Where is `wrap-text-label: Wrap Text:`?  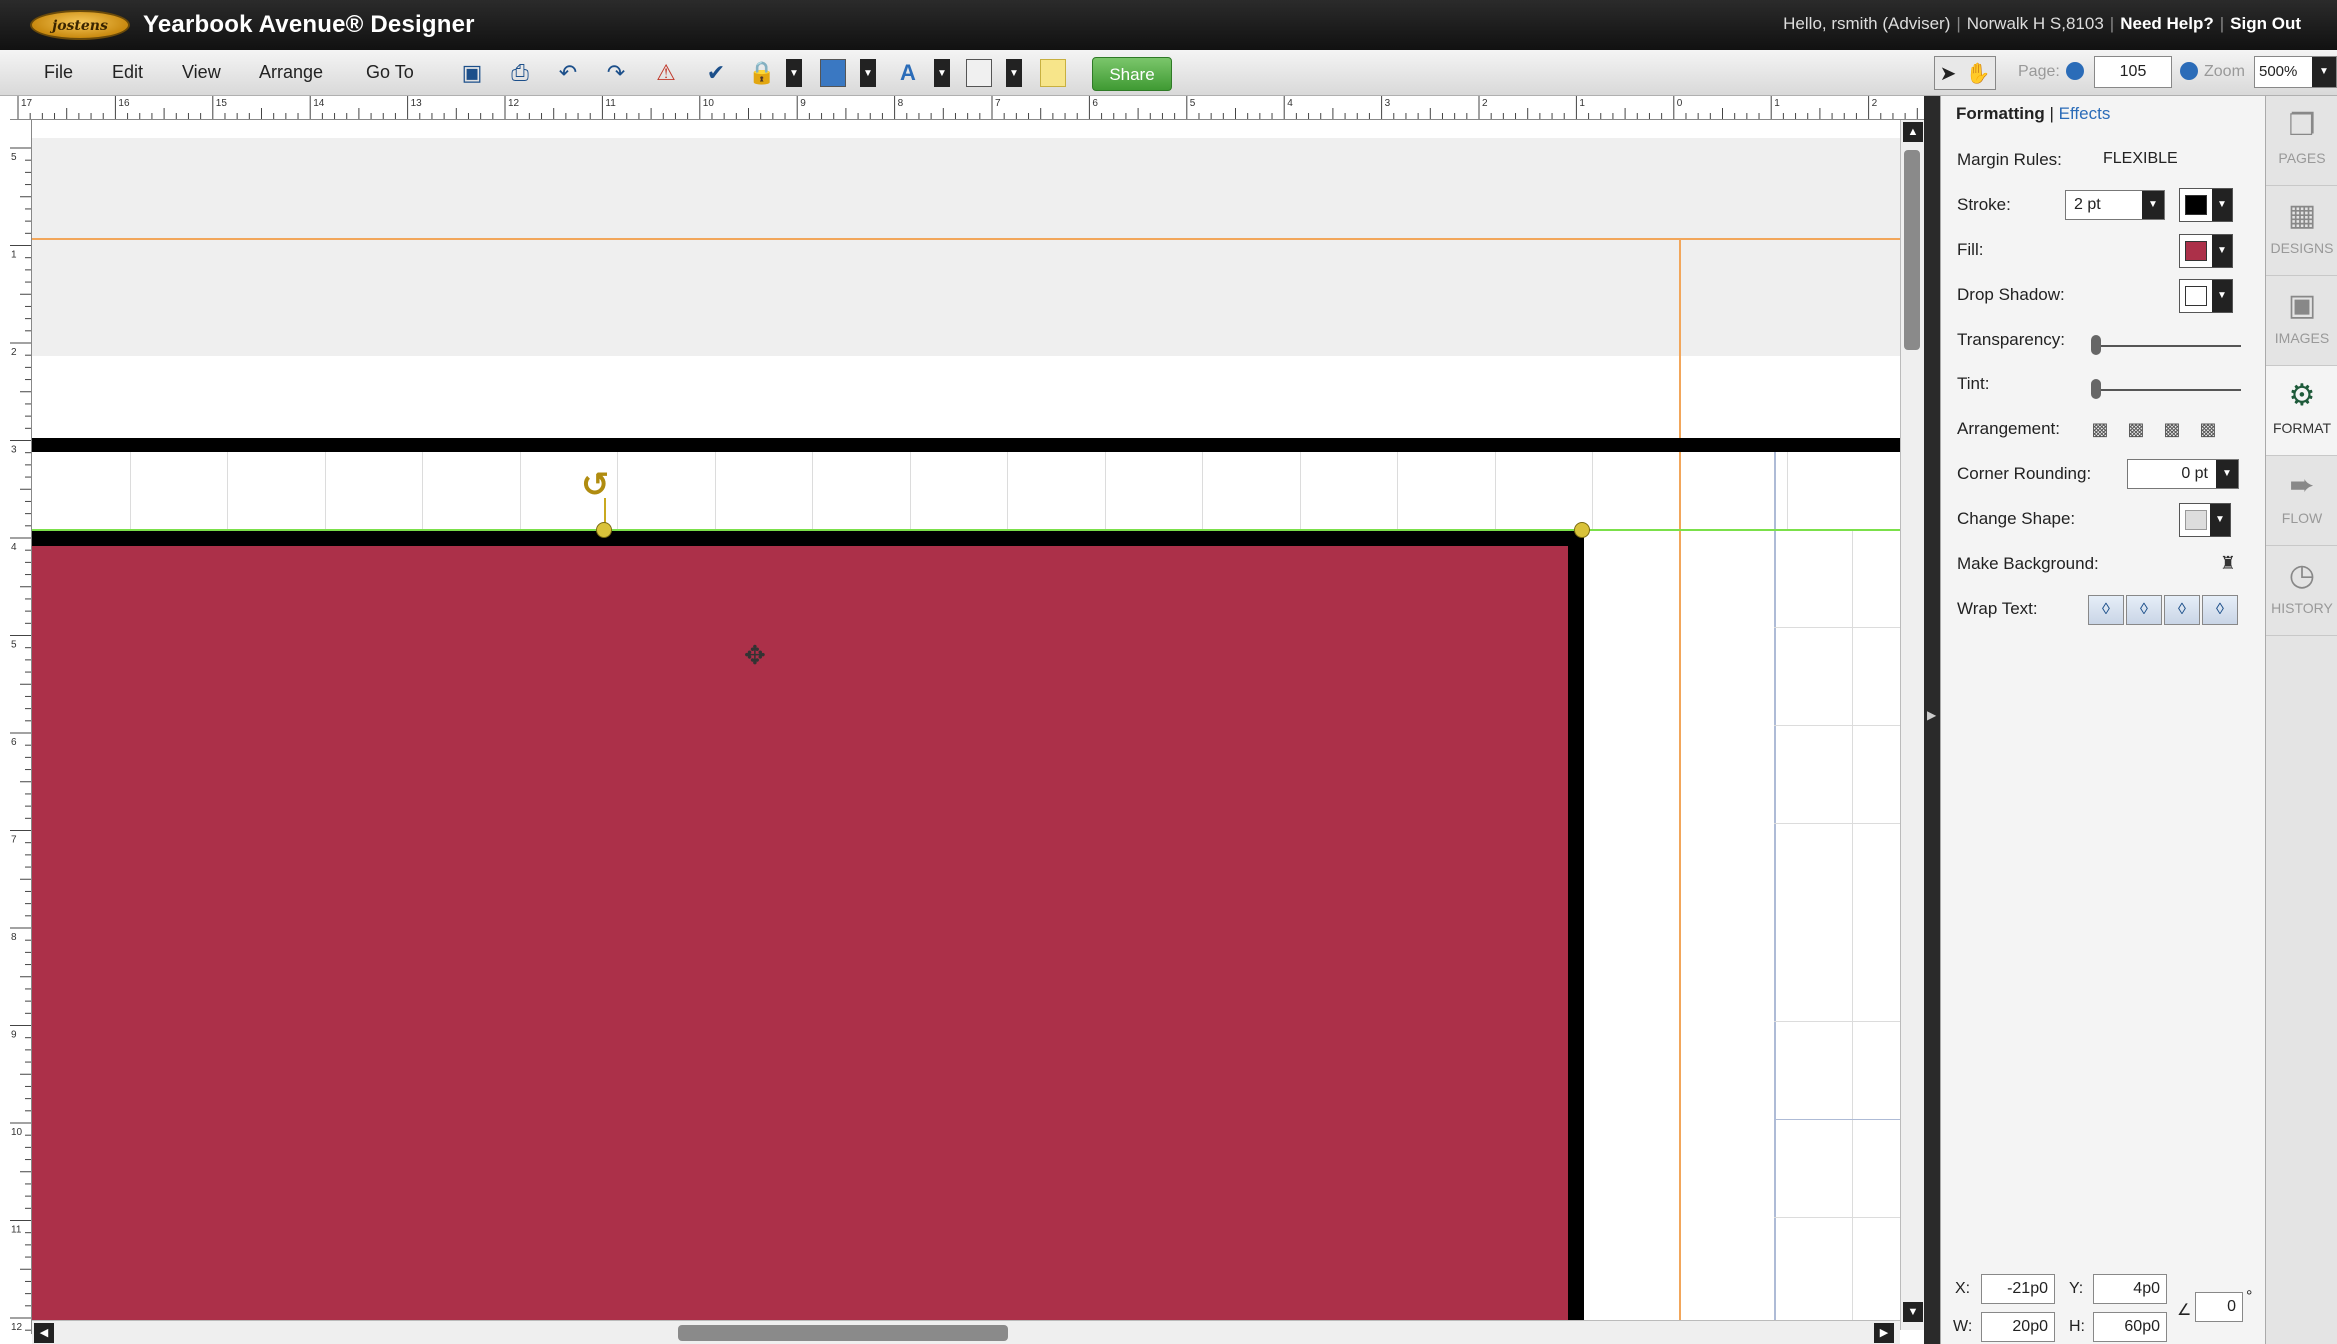
wrap-text-label: Wrap Text: is located at coordinates (1997, 608).